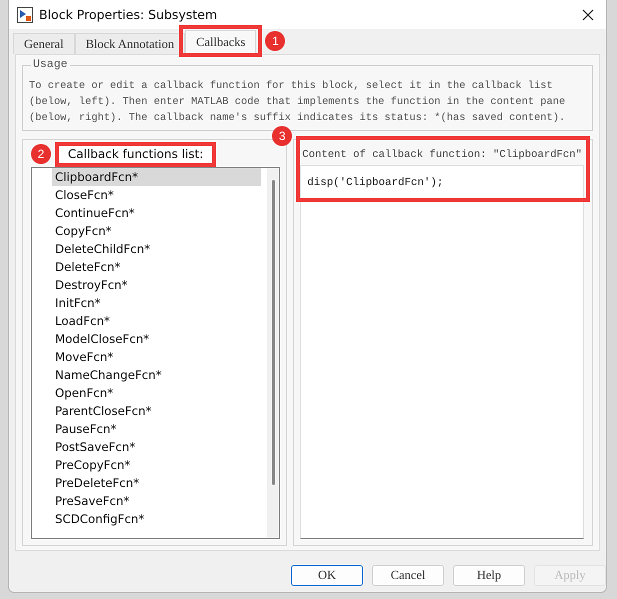  What do you see at coordinates (157, 249) in the screenshot?
I see `list-item: DeleteChildFcn*` at bounding box center [157, 249].